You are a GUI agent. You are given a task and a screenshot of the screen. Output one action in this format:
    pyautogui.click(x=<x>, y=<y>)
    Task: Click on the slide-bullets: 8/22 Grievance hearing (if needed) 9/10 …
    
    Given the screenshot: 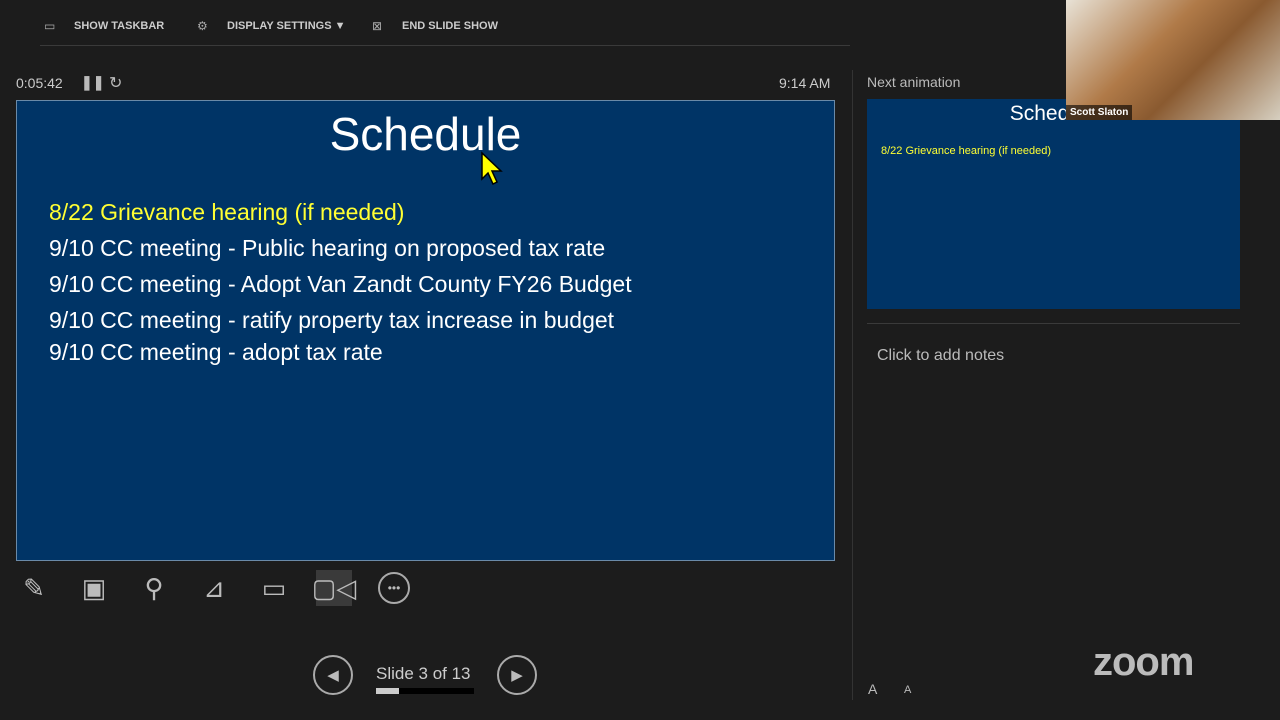 What is the action you would take?
    pyautogui.click(x=340, y=287)
    